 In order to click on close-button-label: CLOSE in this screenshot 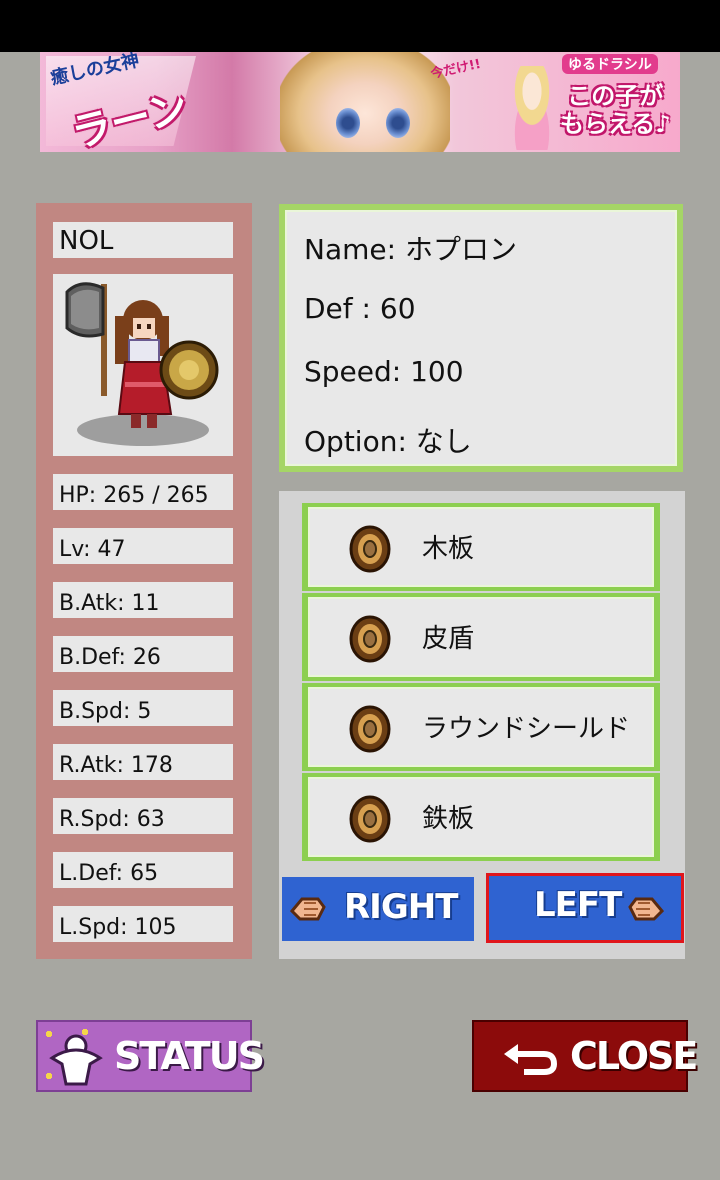, I will do `click(634, 1056)`.